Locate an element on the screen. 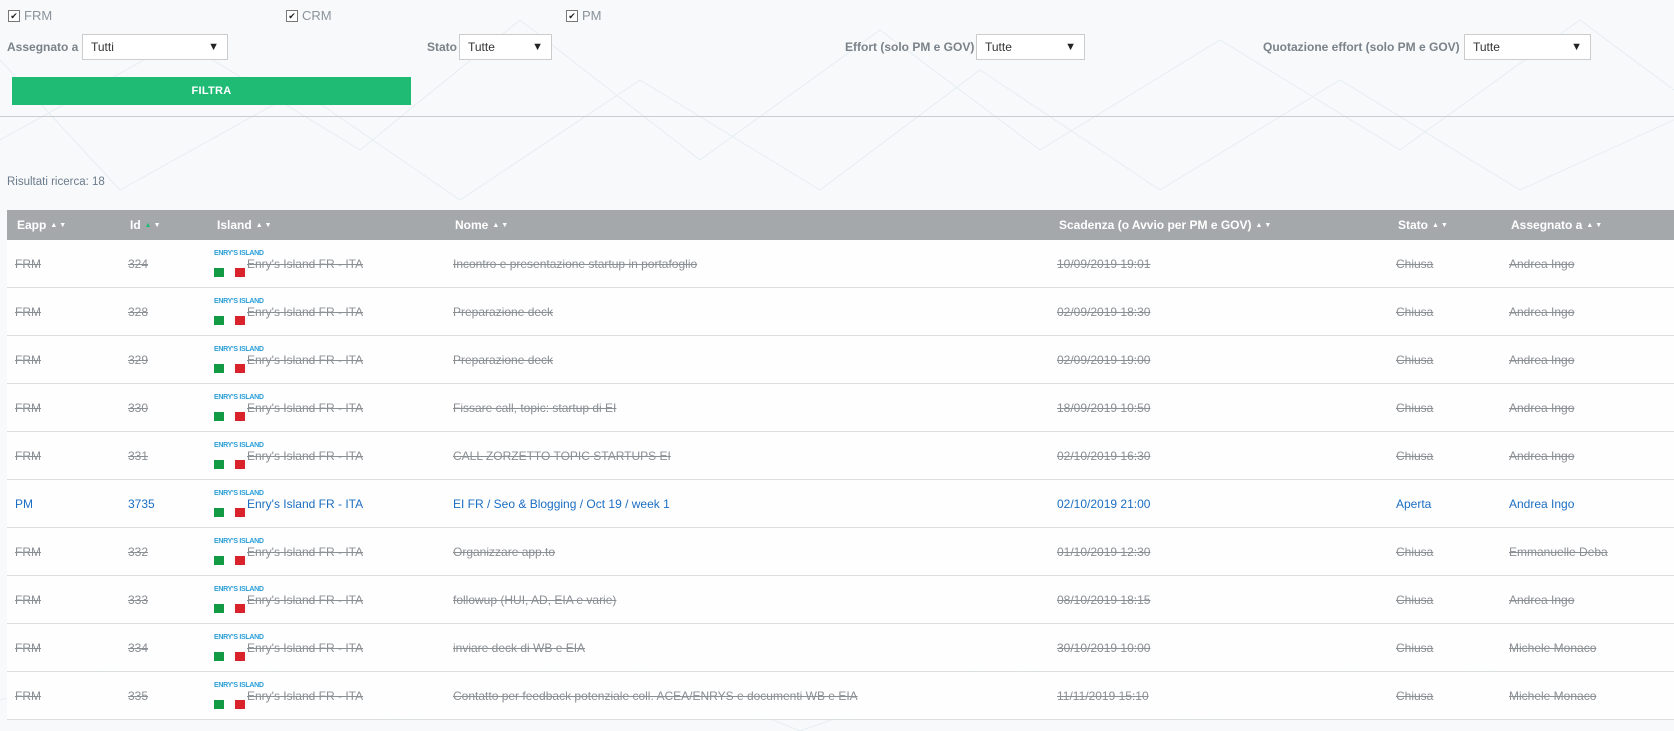 The width and height of the screenshot is (1674, 731). cell-nome: CALL ZORZETTO TOPIC STARTUPS EI is located at coordinates (562, 455).